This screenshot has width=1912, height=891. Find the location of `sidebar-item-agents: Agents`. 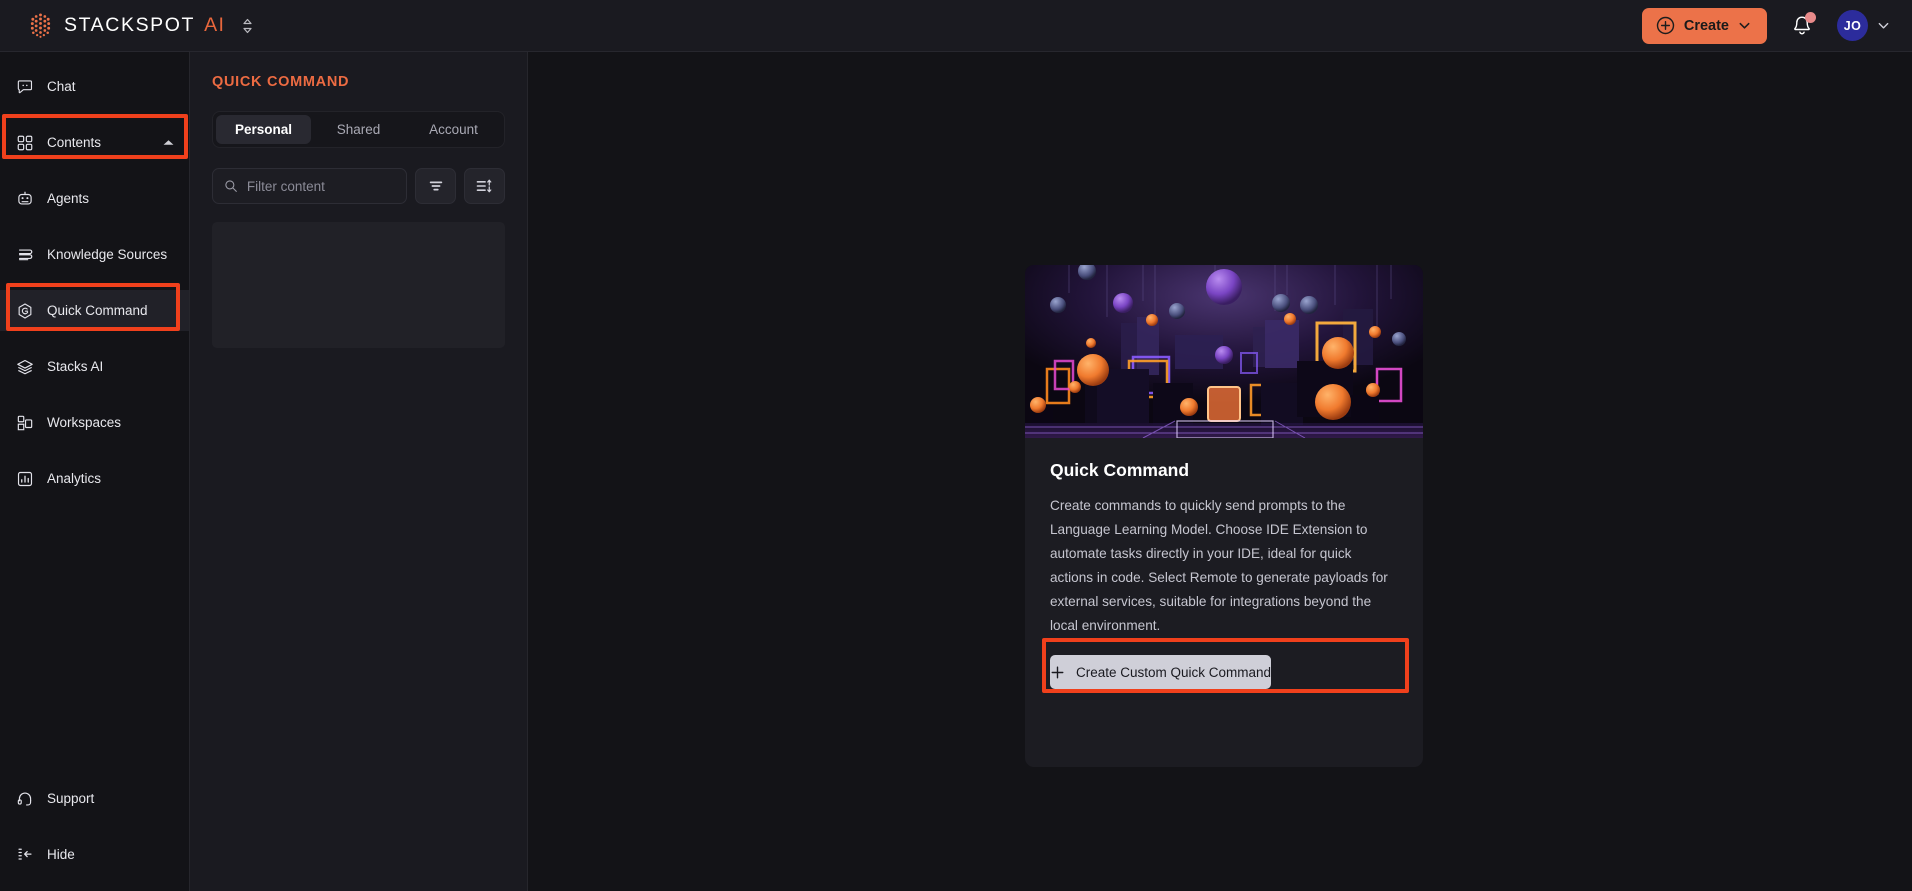

sidebar-item-agents: Agents is located at coordinates (94, 198).